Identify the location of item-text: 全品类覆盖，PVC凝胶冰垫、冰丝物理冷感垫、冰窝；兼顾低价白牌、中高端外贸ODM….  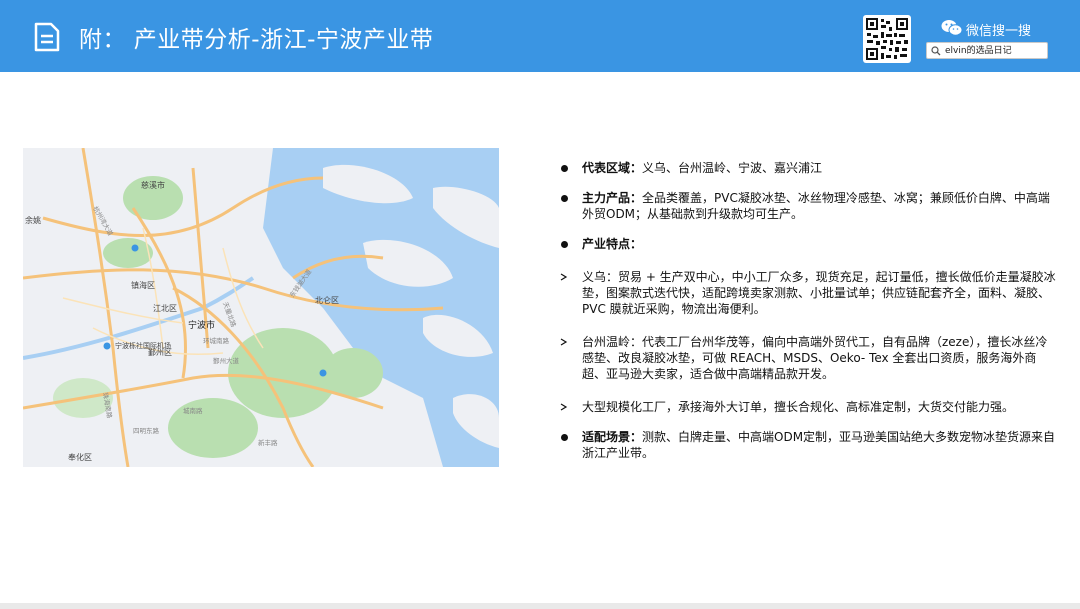
(816, 206).